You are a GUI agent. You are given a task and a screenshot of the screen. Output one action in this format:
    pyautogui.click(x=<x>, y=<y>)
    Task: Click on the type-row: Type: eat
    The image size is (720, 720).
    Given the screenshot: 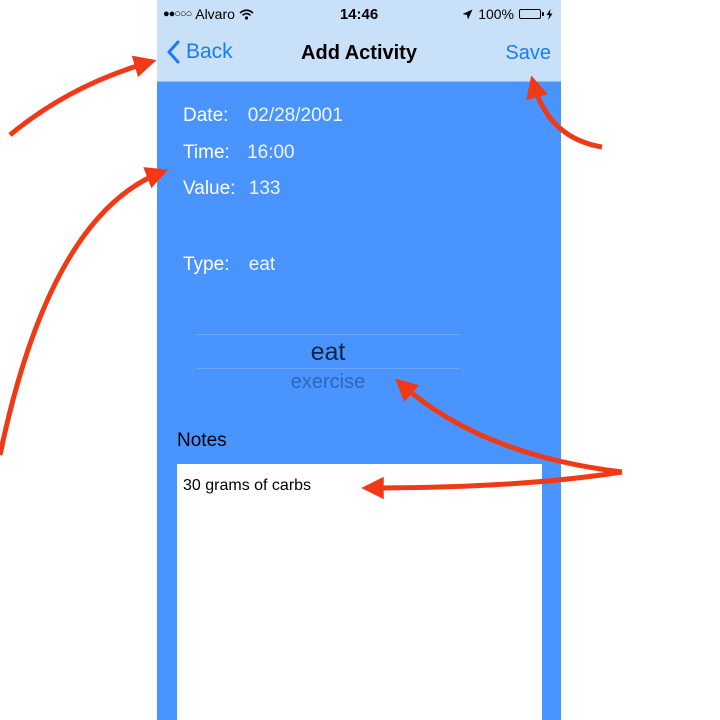 What is the action you would take?
    pyautogui.click(x=229, y=265)
    